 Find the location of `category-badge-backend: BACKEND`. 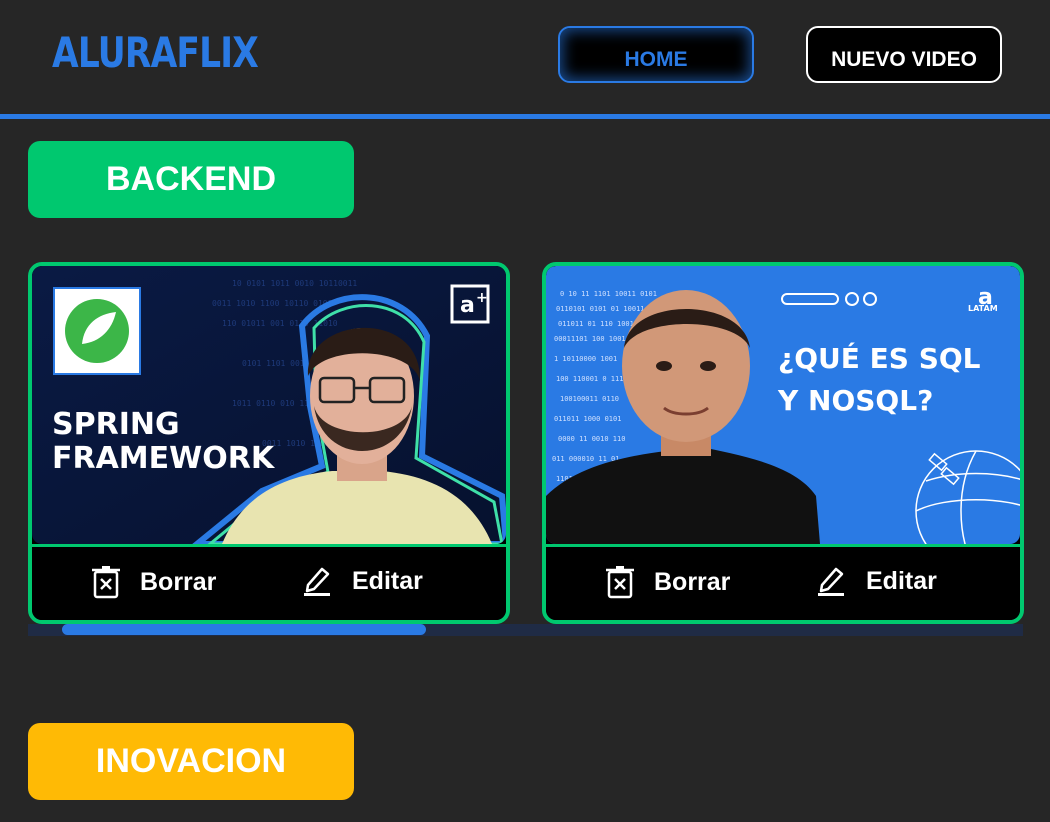

category-badge-backend: BACKEND is located at coordinates (191, 179).